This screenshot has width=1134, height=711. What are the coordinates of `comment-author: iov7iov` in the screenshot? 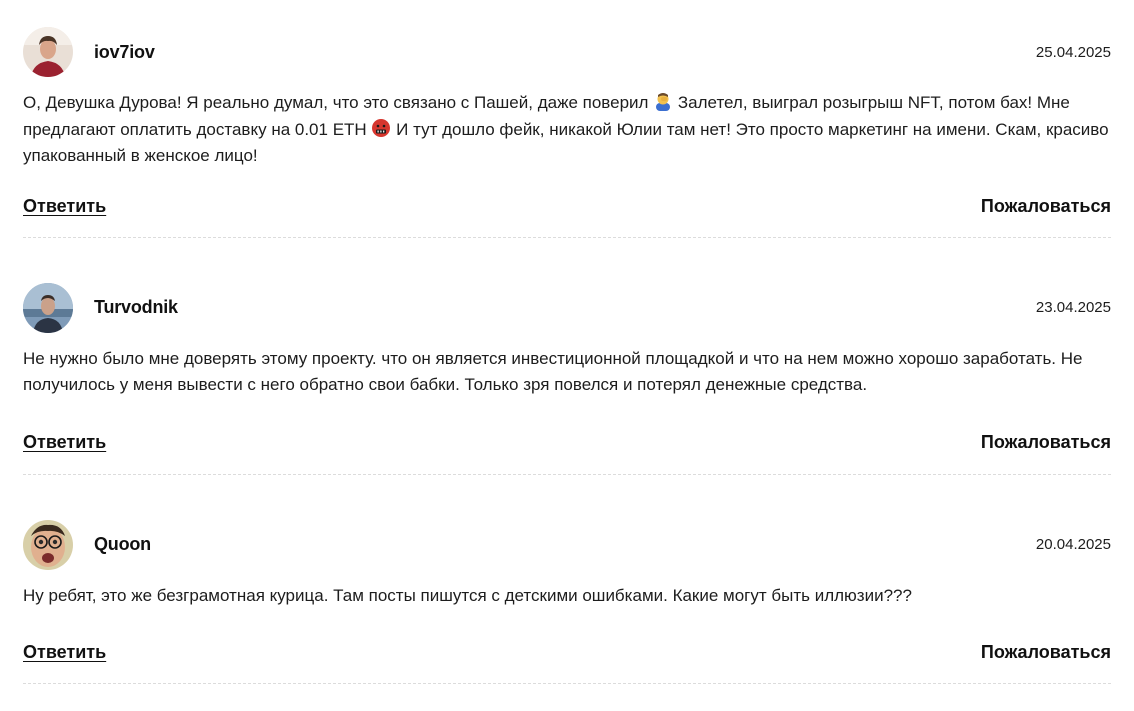 It's located at (124, 52).